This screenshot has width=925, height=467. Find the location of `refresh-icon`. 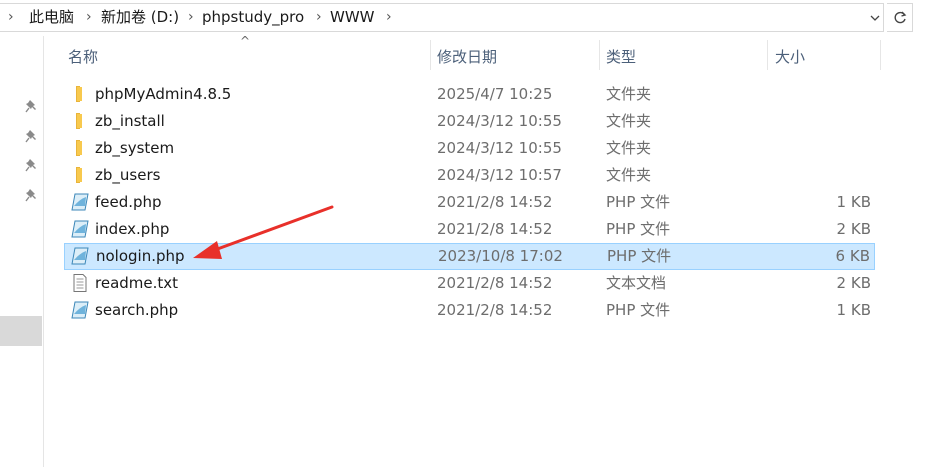

refresh-icon is located at coordinates (900, 17).